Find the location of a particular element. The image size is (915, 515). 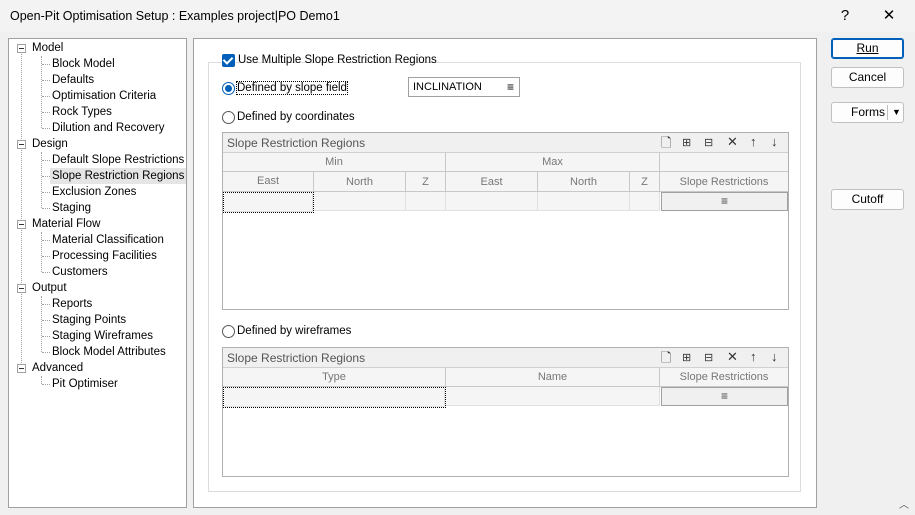

coordinates-label: Defined by coordinates is located at coordinates (296, 117).